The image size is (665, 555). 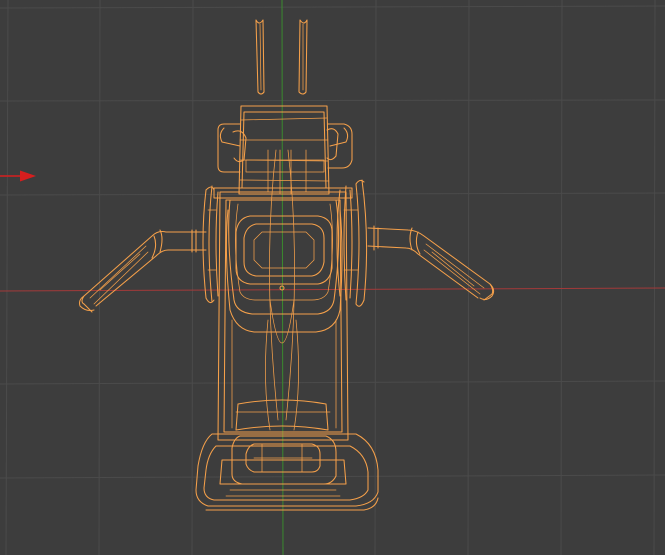 What do you see at coordinates (285, 150) in the screenshot?
I see `robot-head` at bounding box center [285, 150].